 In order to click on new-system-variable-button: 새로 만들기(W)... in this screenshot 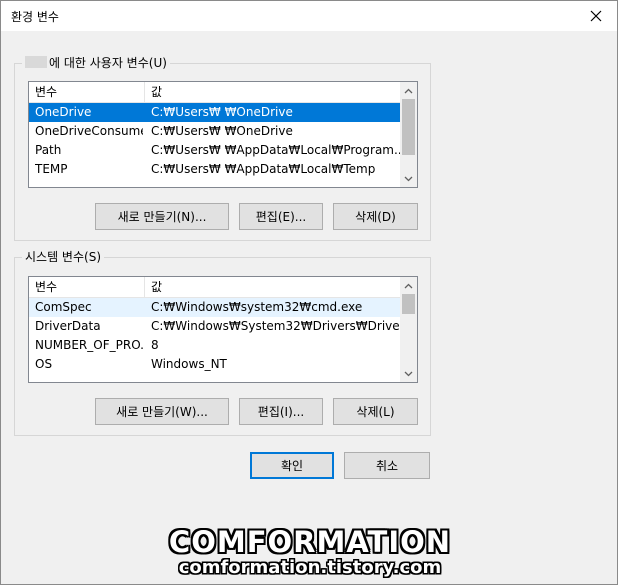, I will do `click(162, 411)`.